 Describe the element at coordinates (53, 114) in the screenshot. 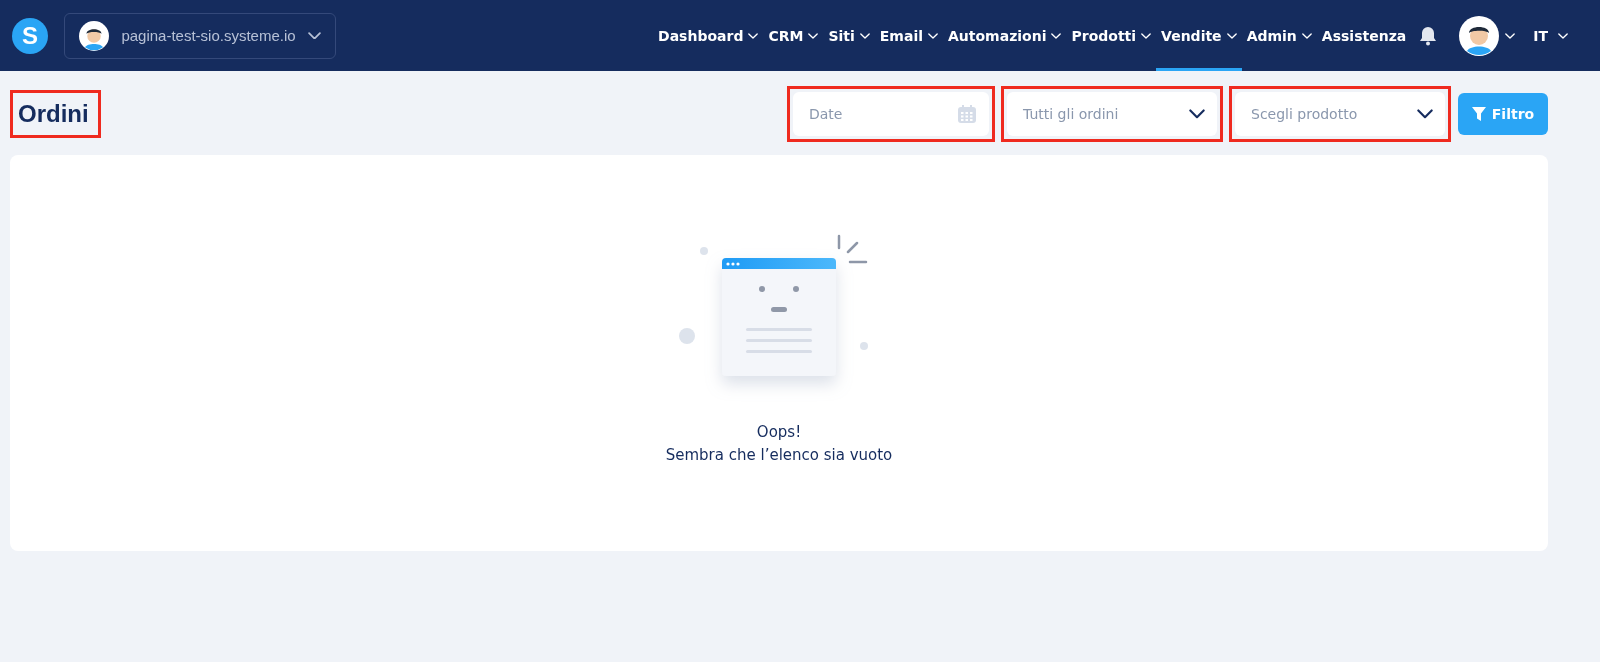

I see `page-title: Ordini` at that location.